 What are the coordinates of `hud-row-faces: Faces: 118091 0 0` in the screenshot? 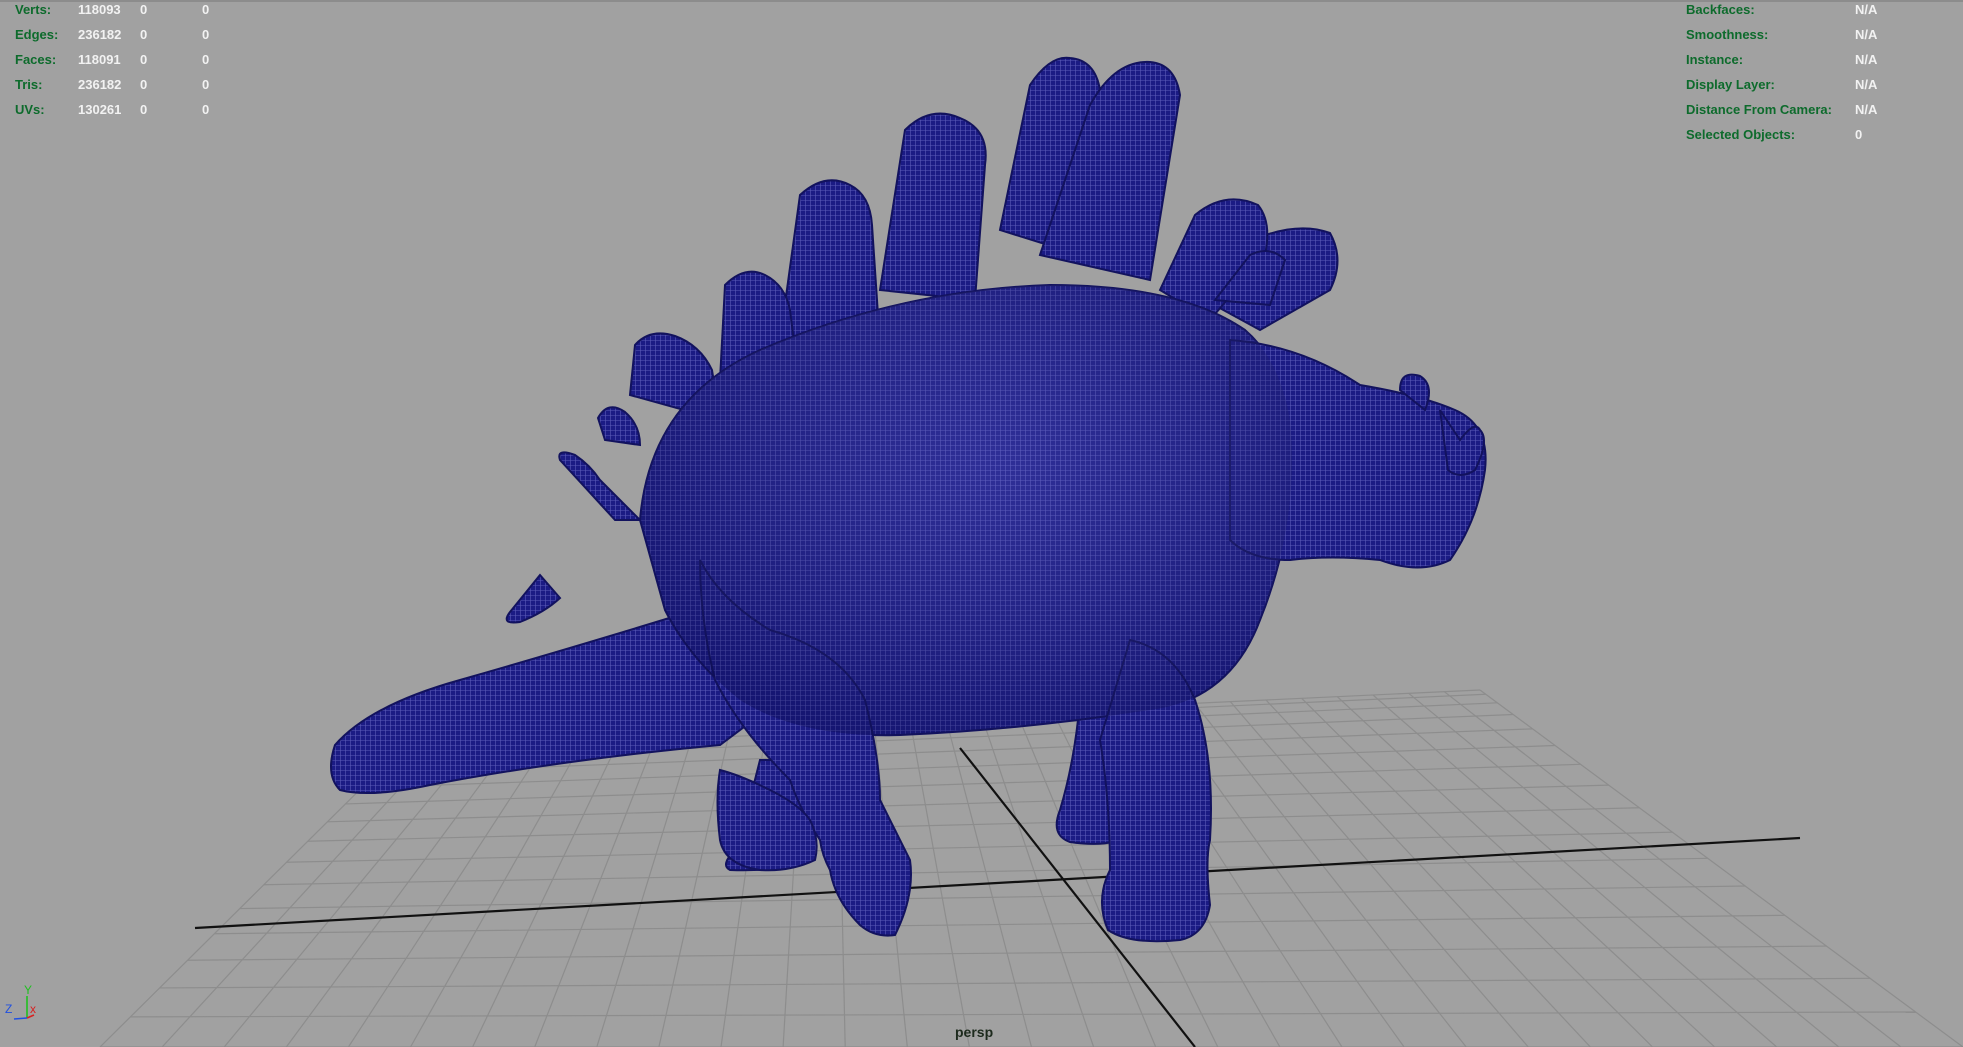 It's located at (145, 59).